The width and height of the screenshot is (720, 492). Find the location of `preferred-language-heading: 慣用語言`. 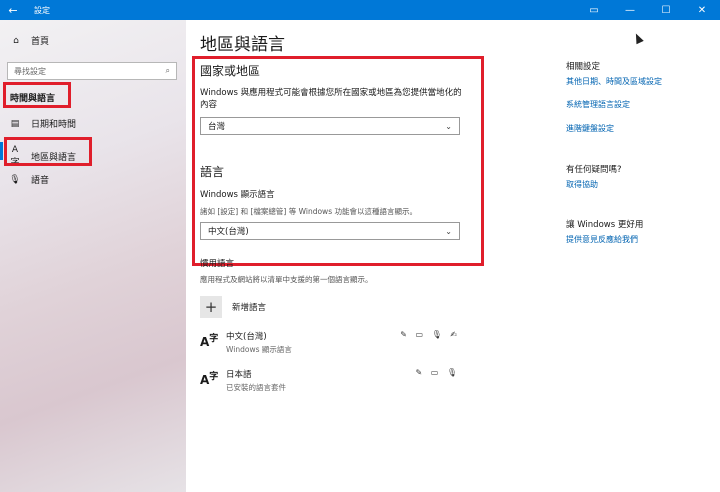

preferred-language-heading: 慣用語言 is located at coordinates (217, 264).